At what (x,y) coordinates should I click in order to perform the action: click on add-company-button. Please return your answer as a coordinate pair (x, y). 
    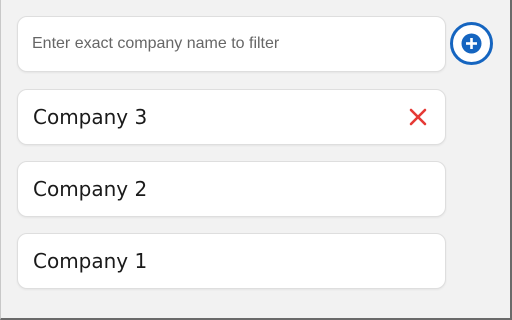
    Looking at the image, I should click on (471, 43).